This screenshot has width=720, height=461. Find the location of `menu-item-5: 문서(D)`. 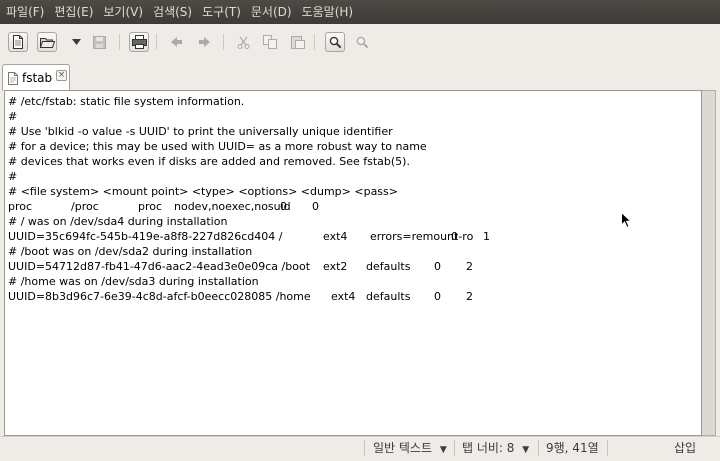

menu-item-5: 문서(D) is located at coordinates (271, 12).